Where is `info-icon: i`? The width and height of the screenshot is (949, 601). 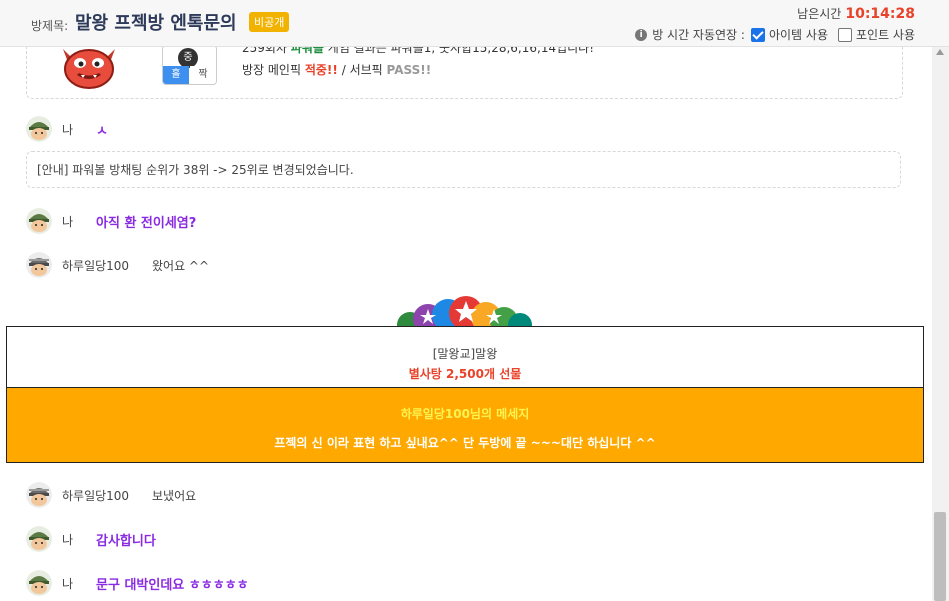 info-icon: i is located at coordinates (641, 34).